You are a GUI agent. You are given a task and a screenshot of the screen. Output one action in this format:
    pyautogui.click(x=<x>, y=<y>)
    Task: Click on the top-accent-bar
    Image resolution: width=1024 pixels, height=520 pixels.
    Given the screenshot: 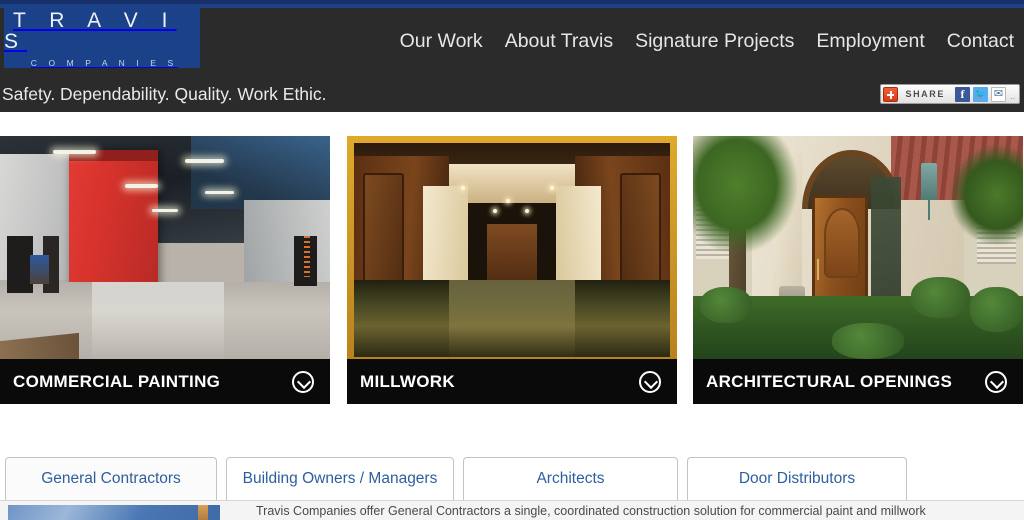 What is the action you would take?
    pyautogui.click(x=512, y=4)
    